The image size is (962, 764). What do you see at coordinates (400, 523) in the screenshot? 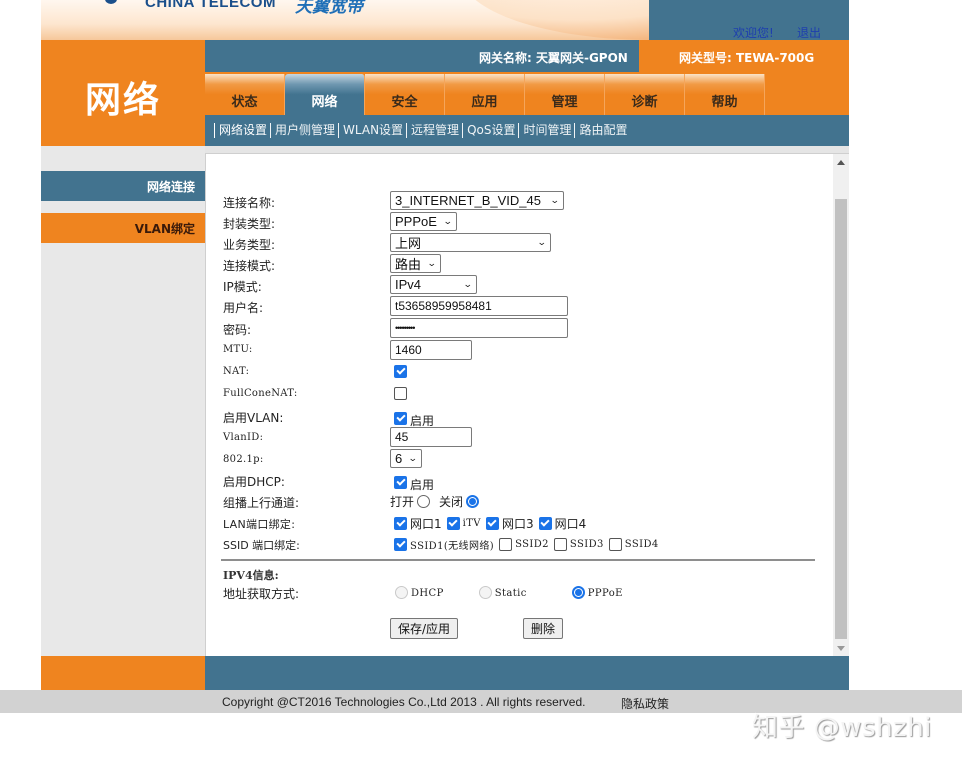
I see `lan-port1-checkbox` at bounding box center [400, 523].